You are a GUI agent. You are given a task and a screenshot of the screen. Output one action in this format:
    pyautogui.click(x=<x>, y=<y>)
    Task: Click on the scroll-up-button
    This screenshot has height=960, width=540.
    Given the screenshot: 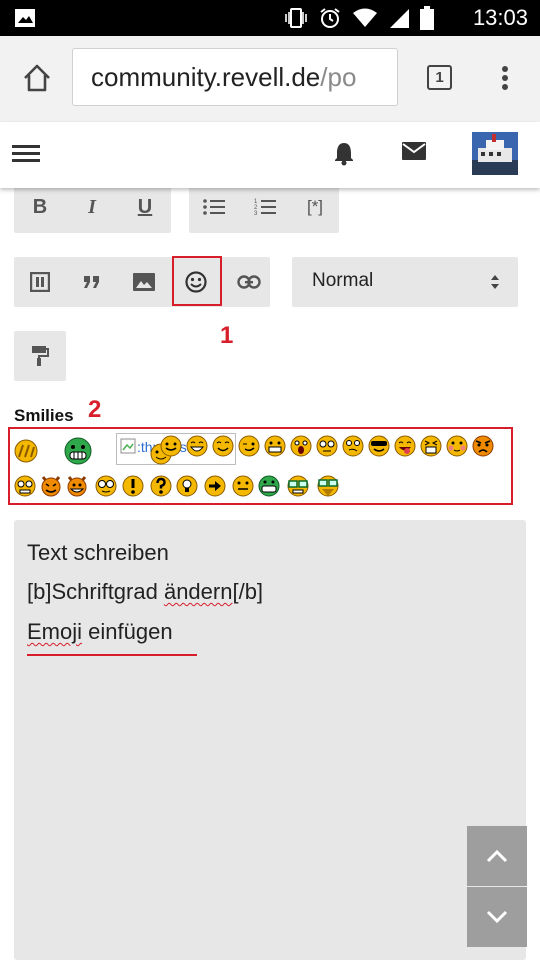 What is the action you would take?
    pyautogui.click(x=497, y=856)
    